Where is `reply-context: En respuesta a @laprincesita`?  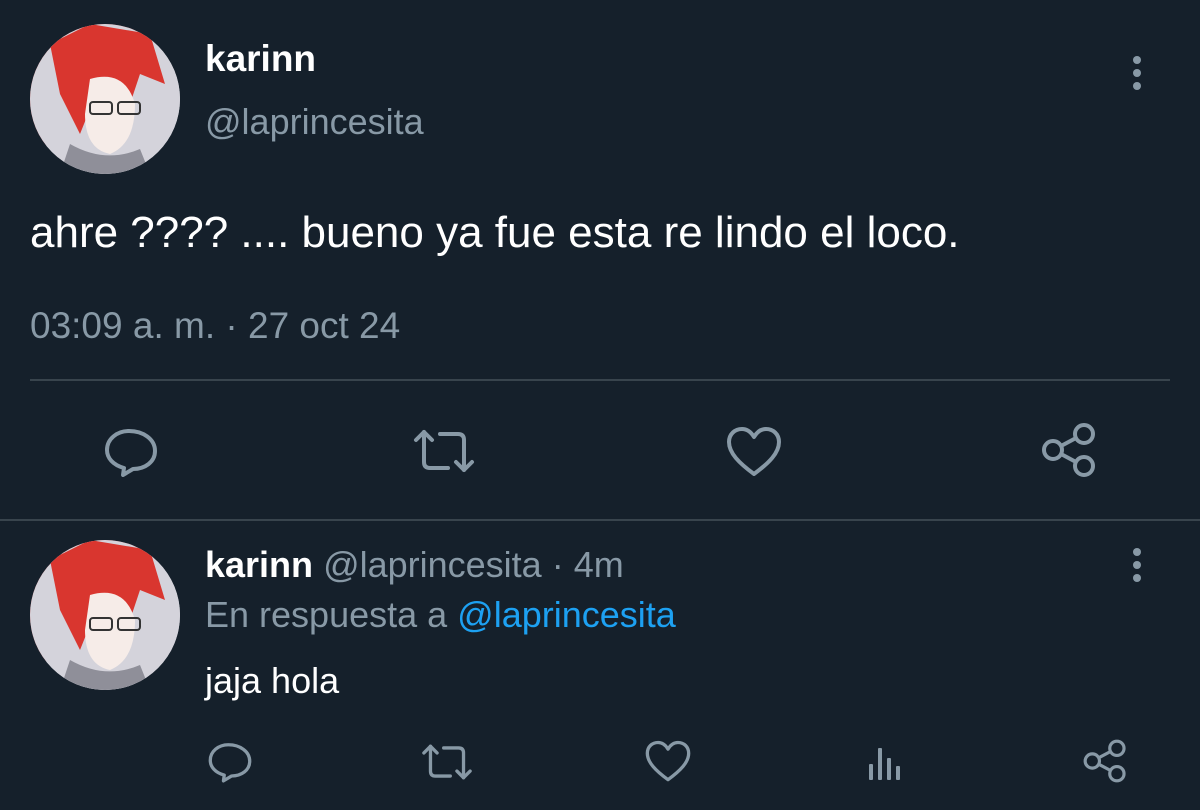 reply-context: En respuesta a @laprincesita is located at coordinates (440, 615).